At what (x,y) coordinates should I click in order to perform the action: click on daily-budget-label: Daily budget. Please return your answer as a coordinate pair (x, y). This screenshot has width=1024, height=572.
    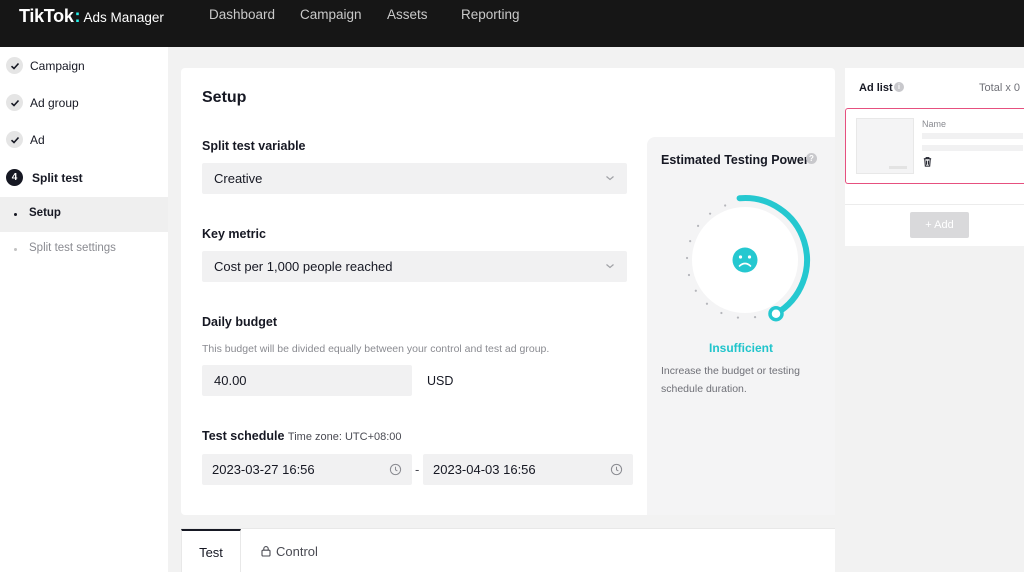
    Looking at the image, I should click on (240, 322).